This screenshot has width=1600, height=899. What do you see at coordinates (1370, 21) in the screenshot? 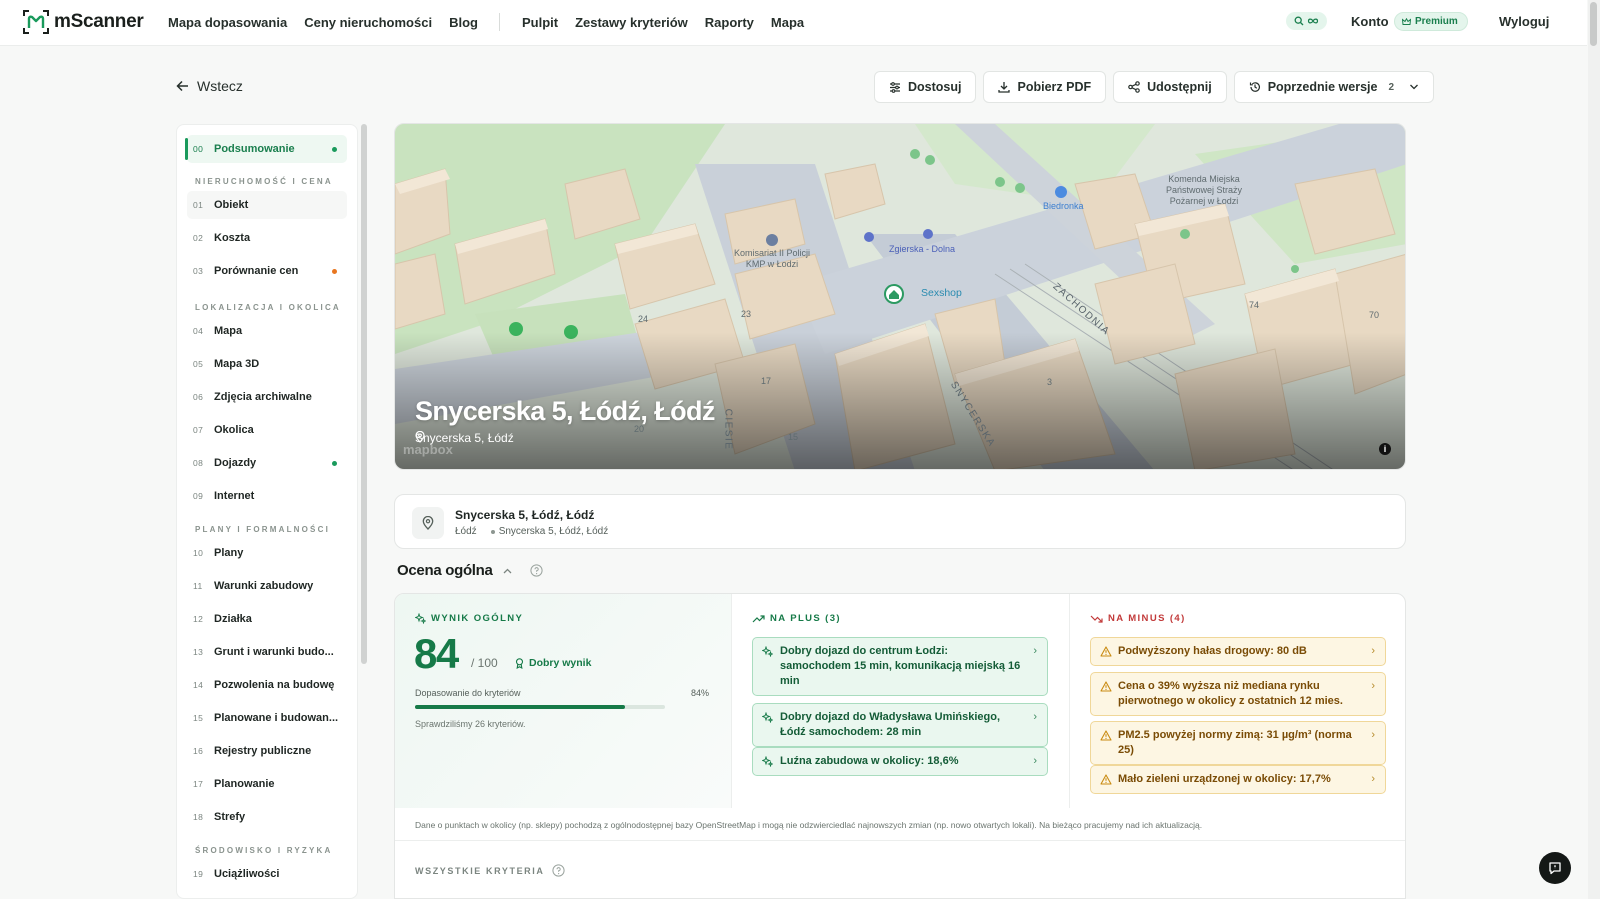
I see `account-link: Konto` at bounding box center [1370, 21].